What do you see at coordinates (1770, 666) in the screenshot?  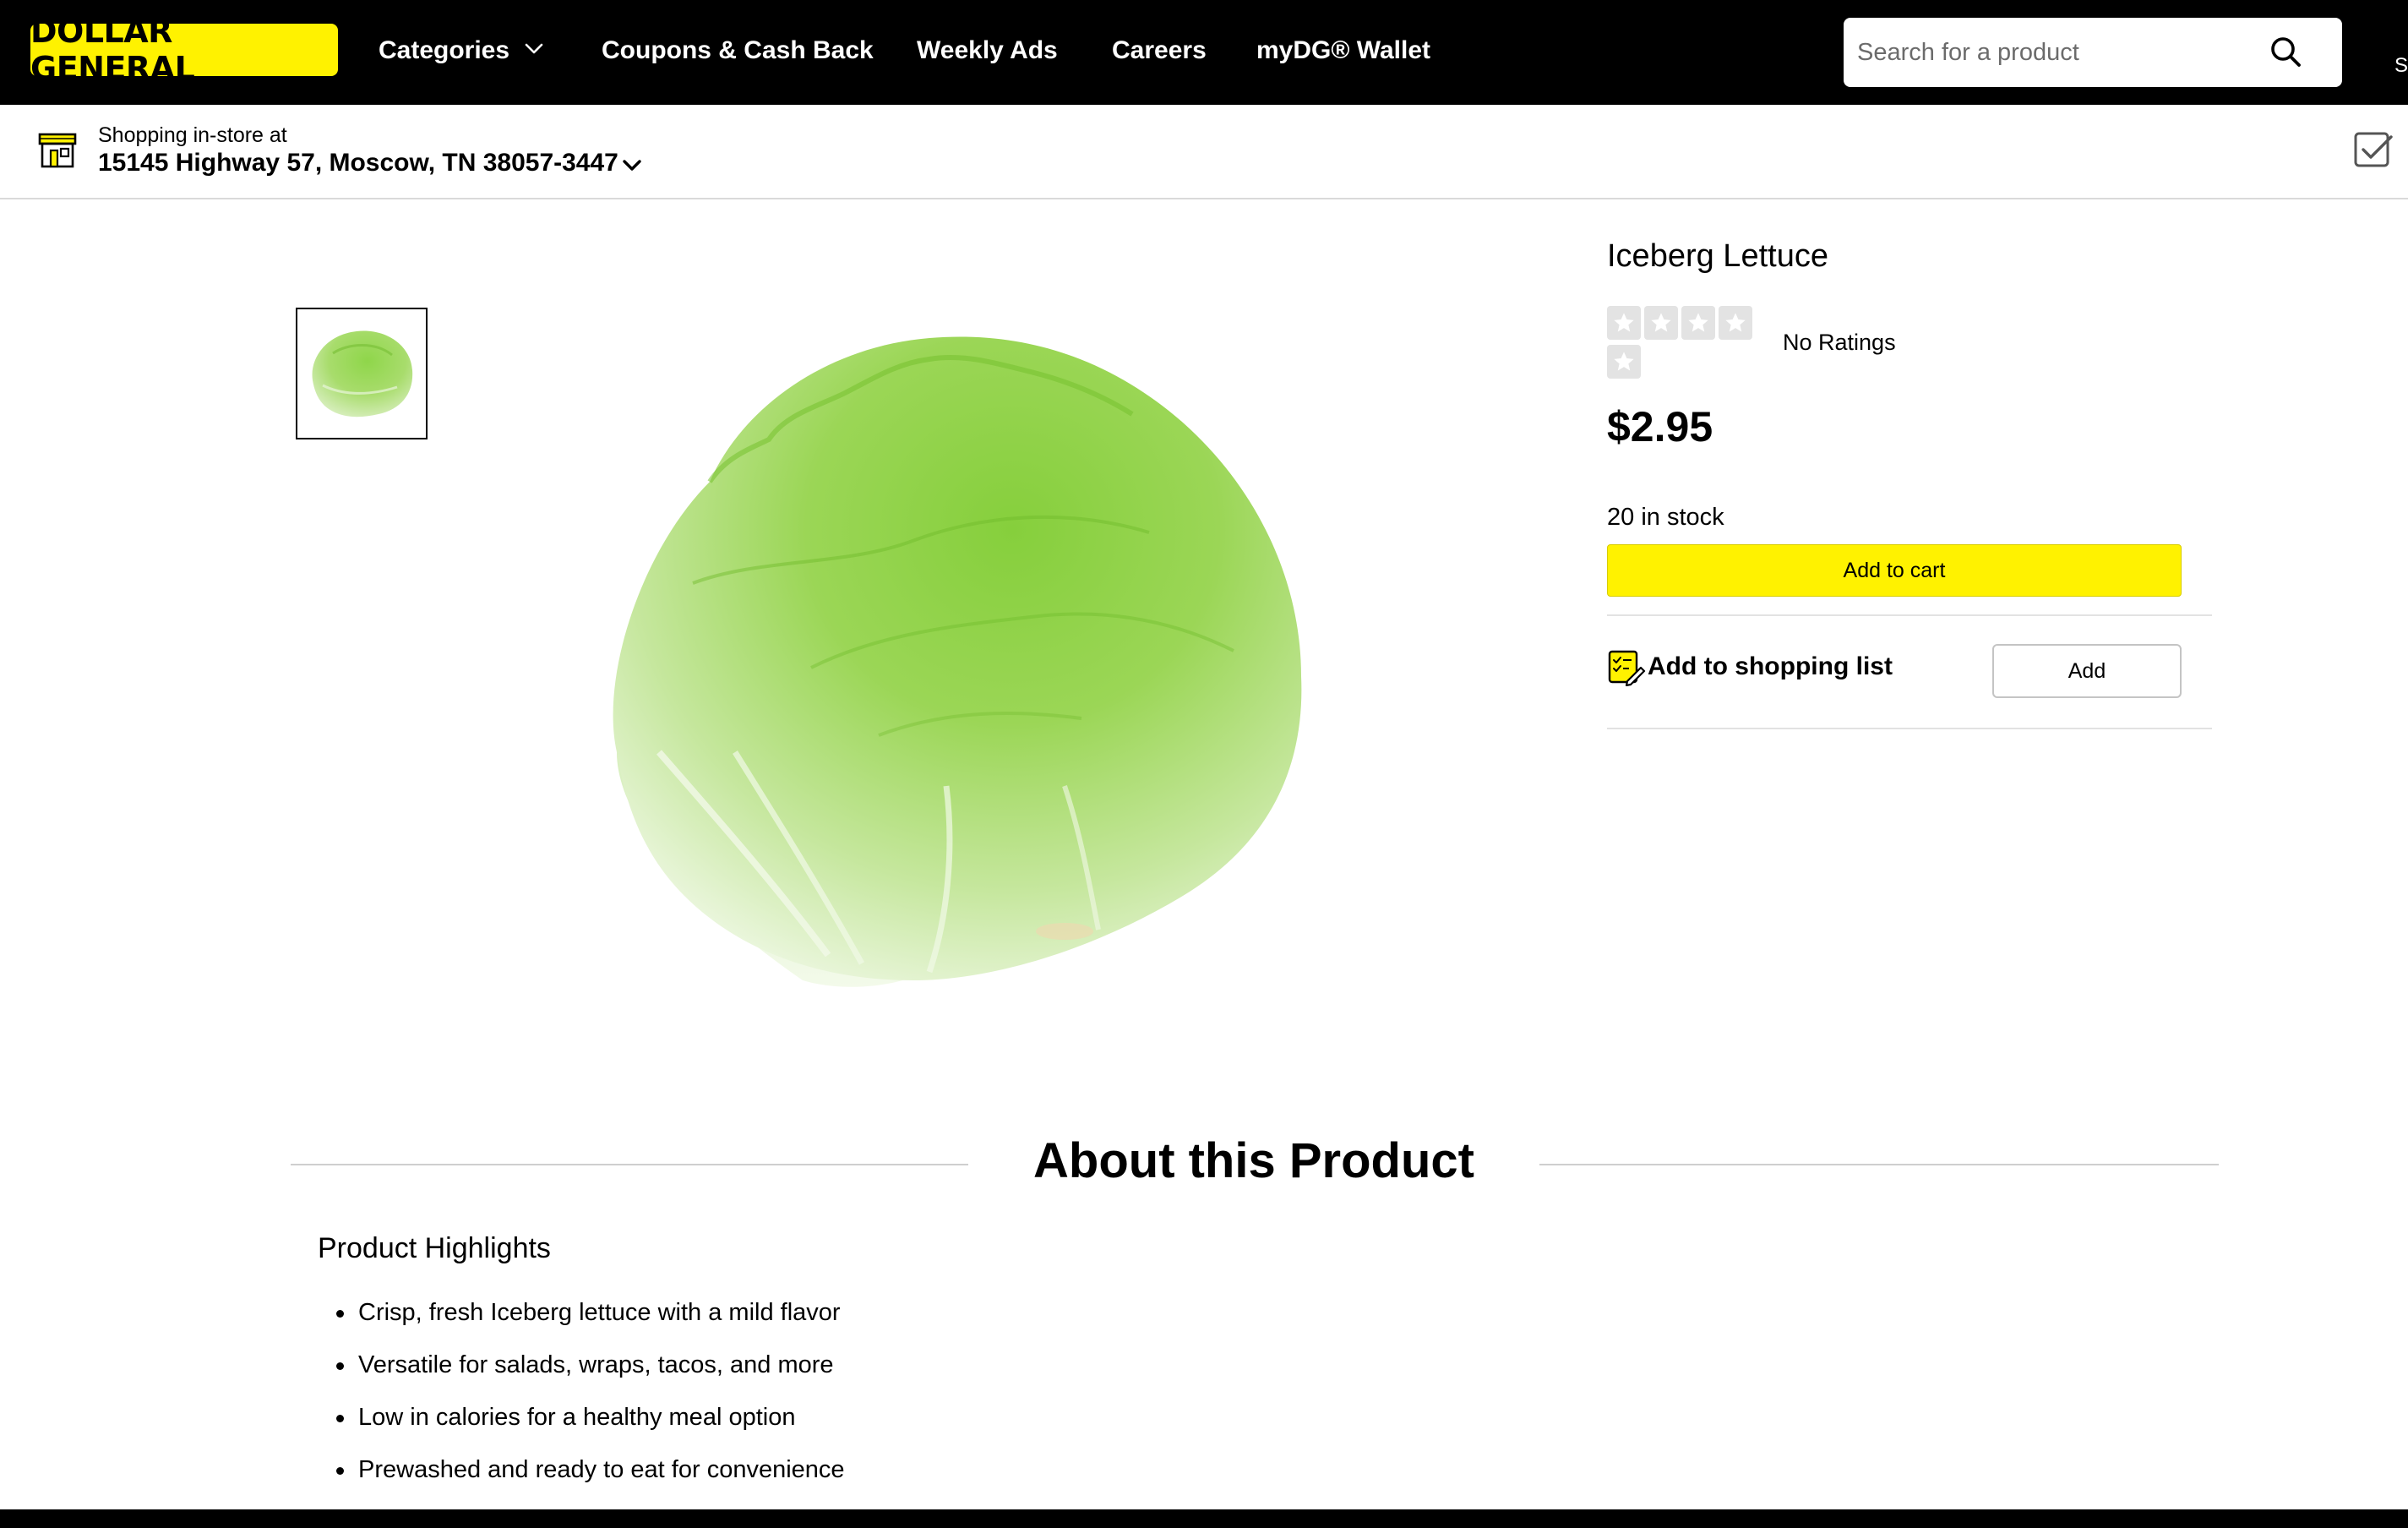 I see `add-to-shopping-list-label: Add to shopping list` at bounding box center [1770, 666].